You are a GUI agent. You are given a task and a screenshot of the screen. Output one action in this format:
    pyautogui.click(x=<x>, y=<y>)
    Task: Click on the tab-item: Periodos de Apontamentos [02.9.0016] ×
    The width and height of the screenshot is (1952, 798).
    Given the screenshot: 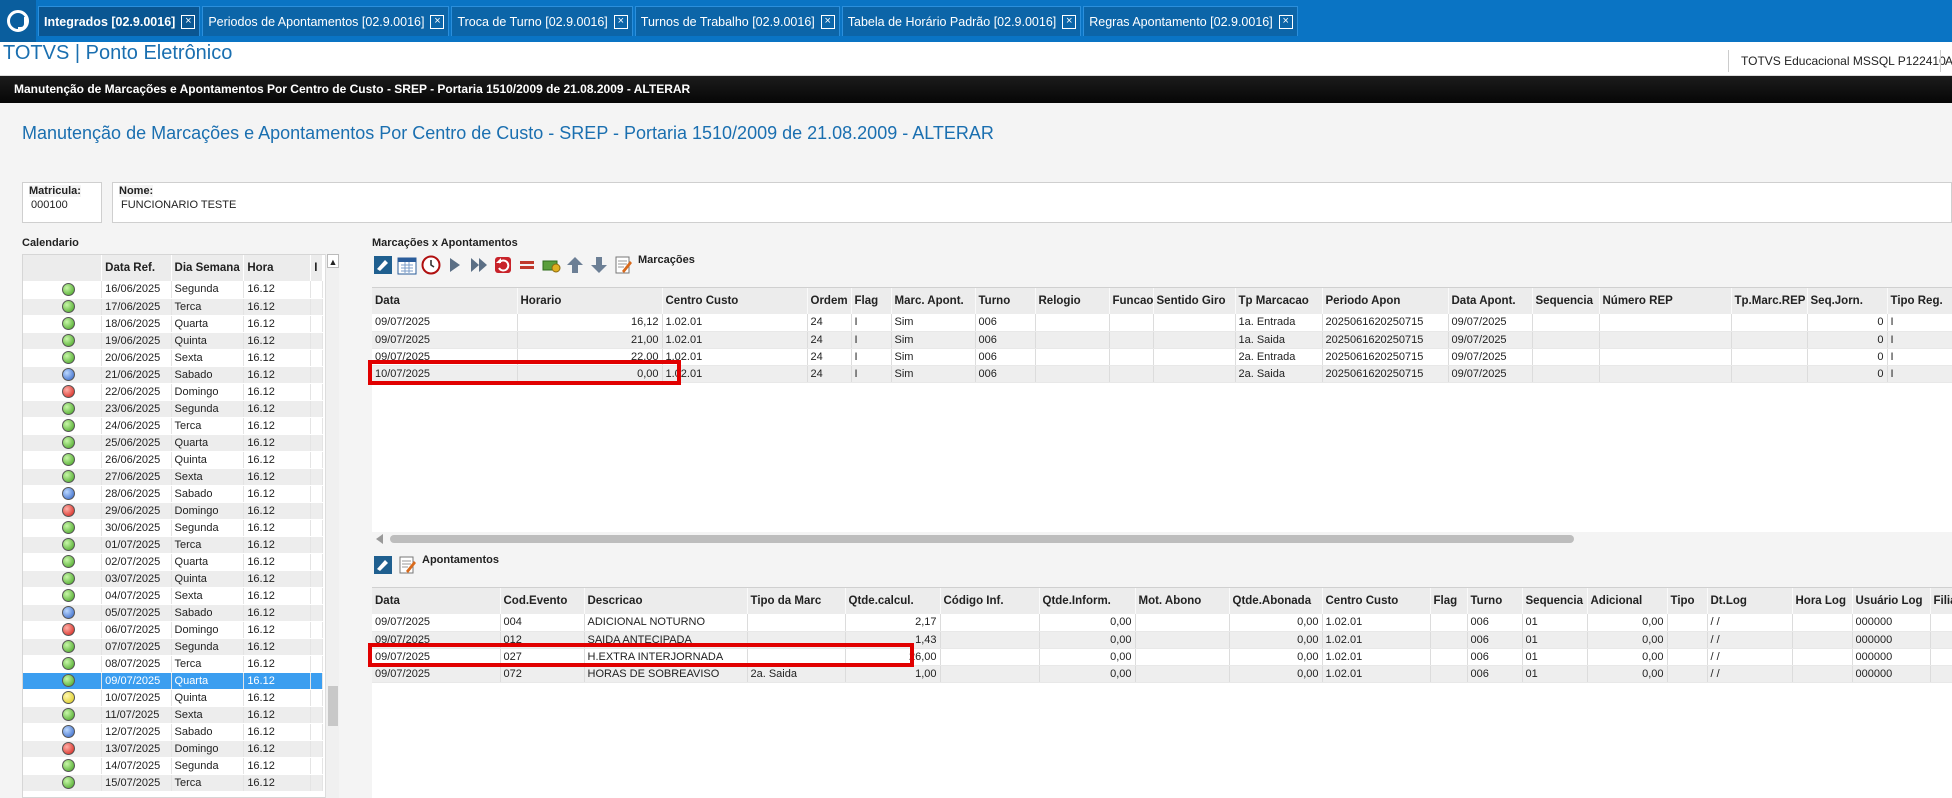 What is the action you would take?
    pyautogui.click(x=326, y=21)
    